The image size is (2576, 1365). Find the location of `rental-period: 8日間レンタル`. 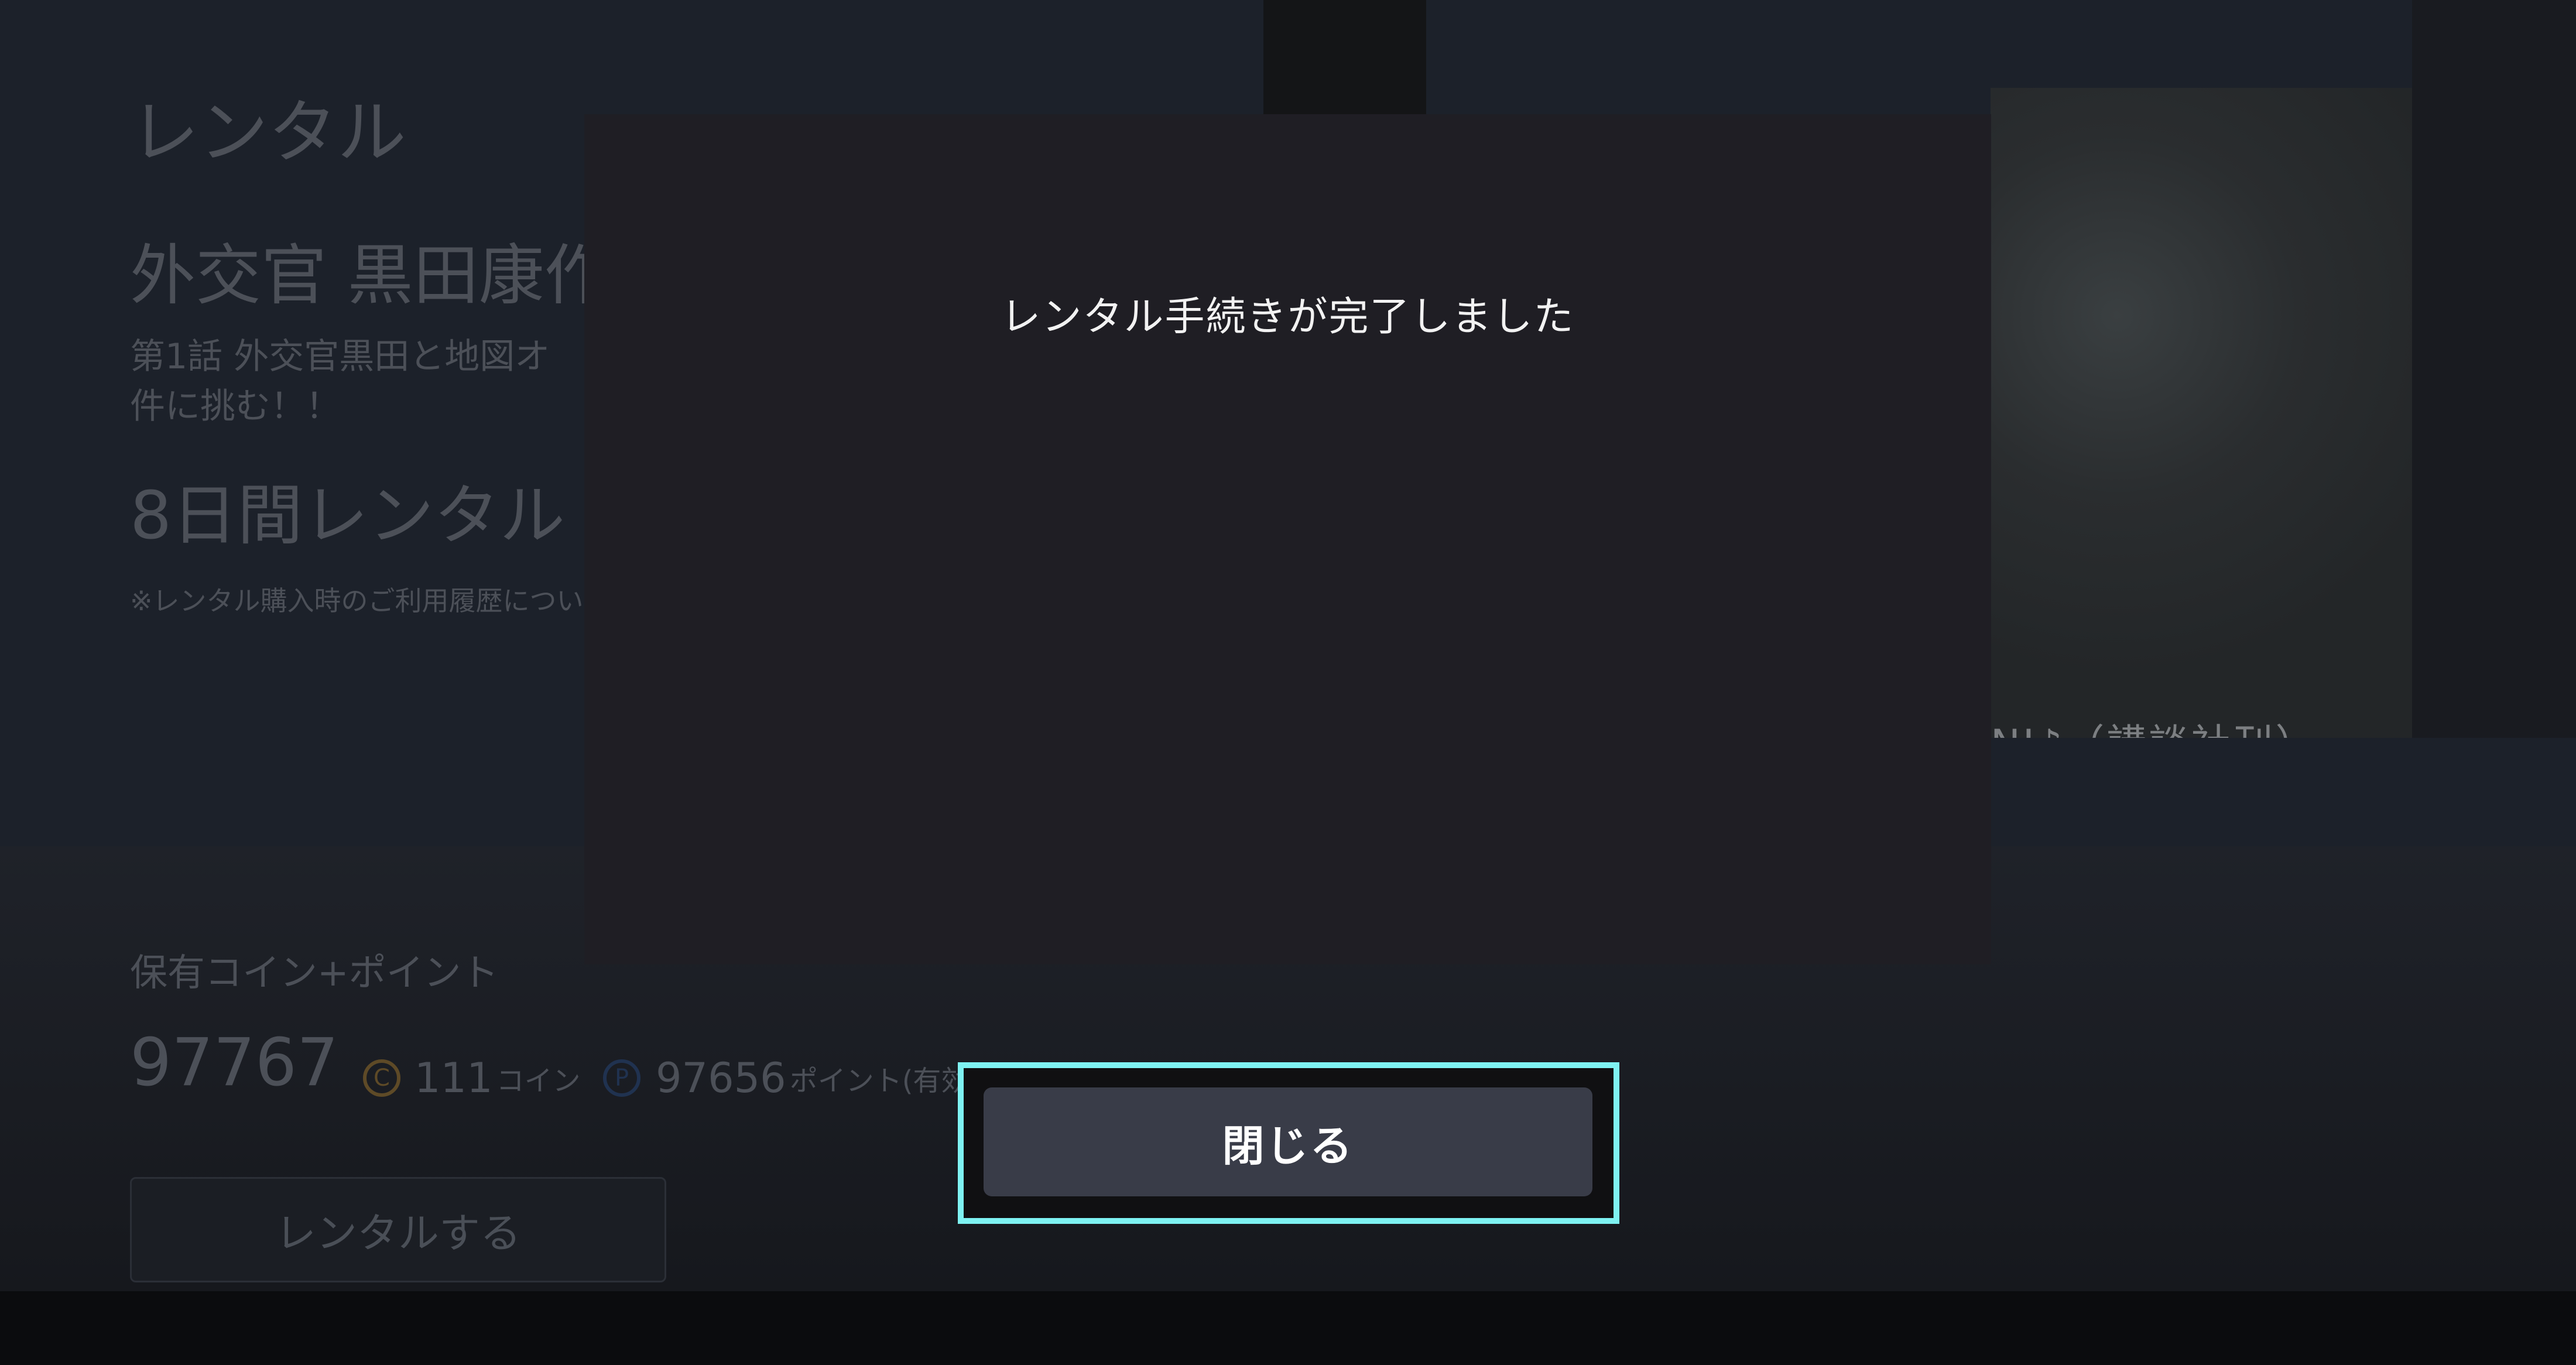

rental-period: 8日間レンタル is located at coordinates (348, 516).